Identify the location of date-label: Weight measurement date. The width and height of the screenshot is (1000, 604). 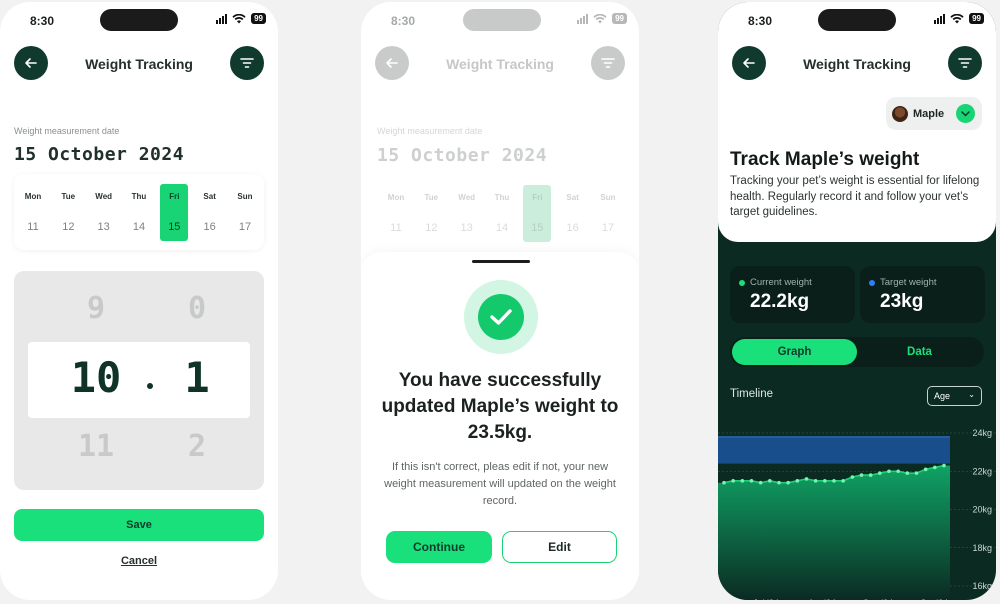
(67, 131).